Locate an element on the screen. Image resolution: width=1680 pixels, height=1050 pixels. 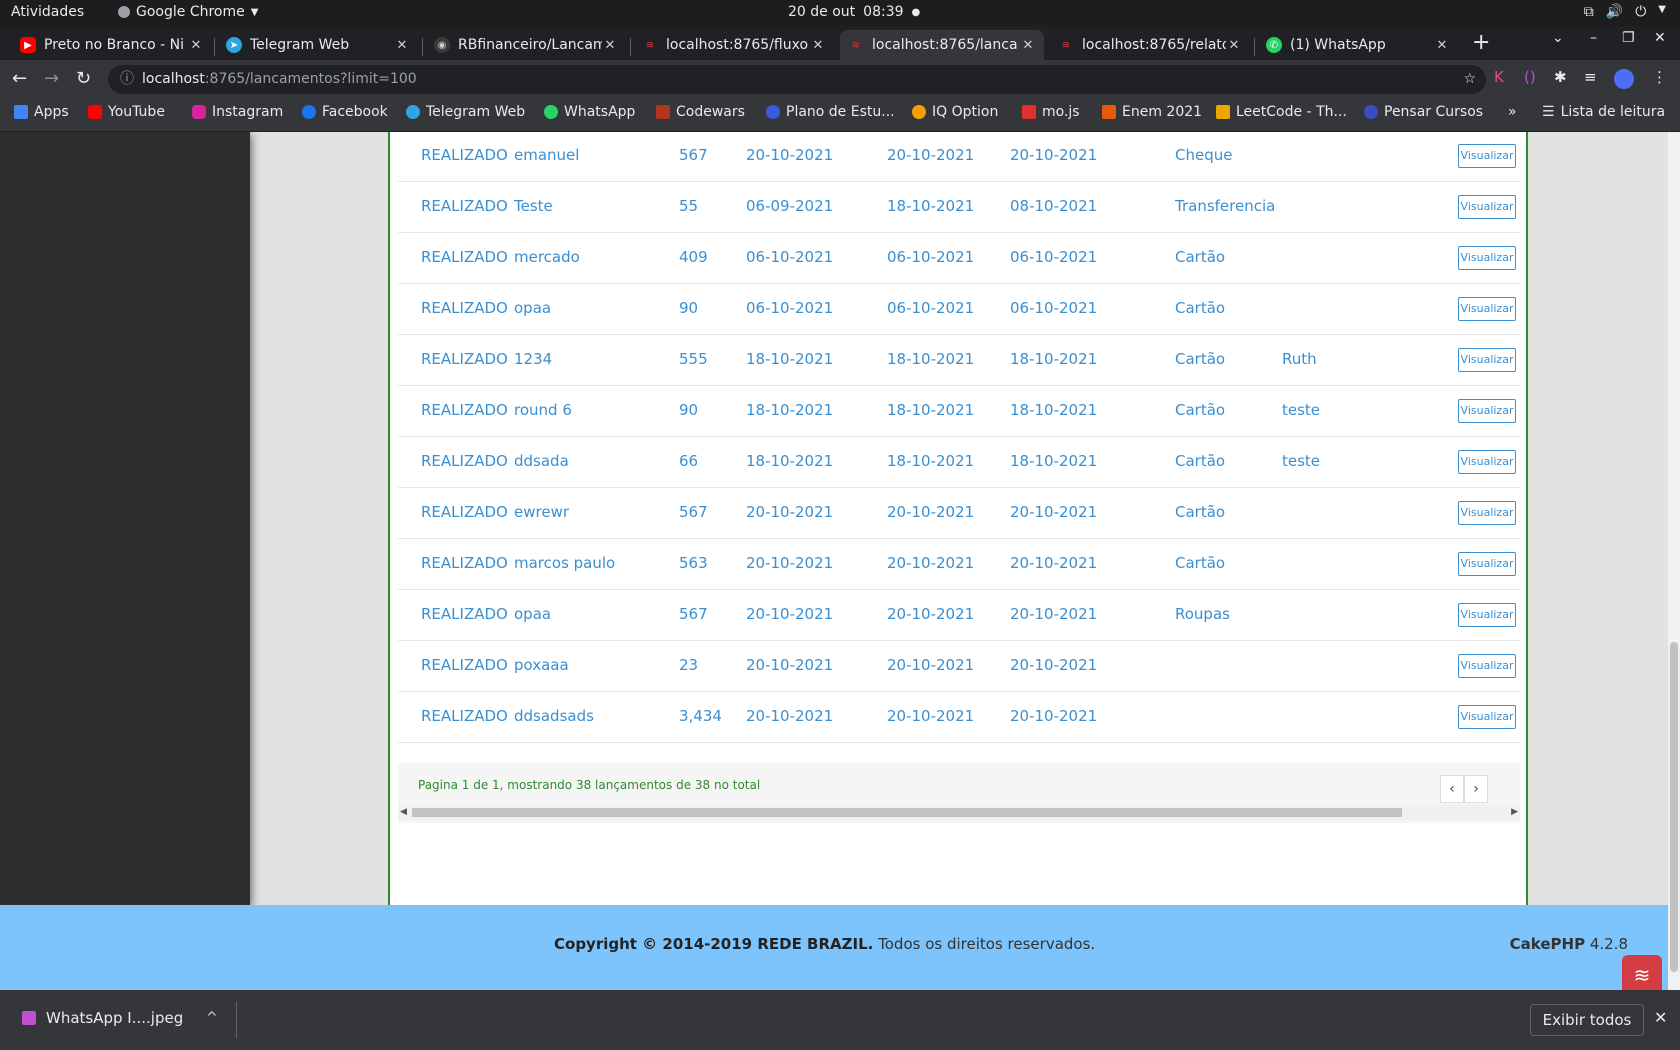
bookmark-apps: Apps is located at coordinates (41, 112).